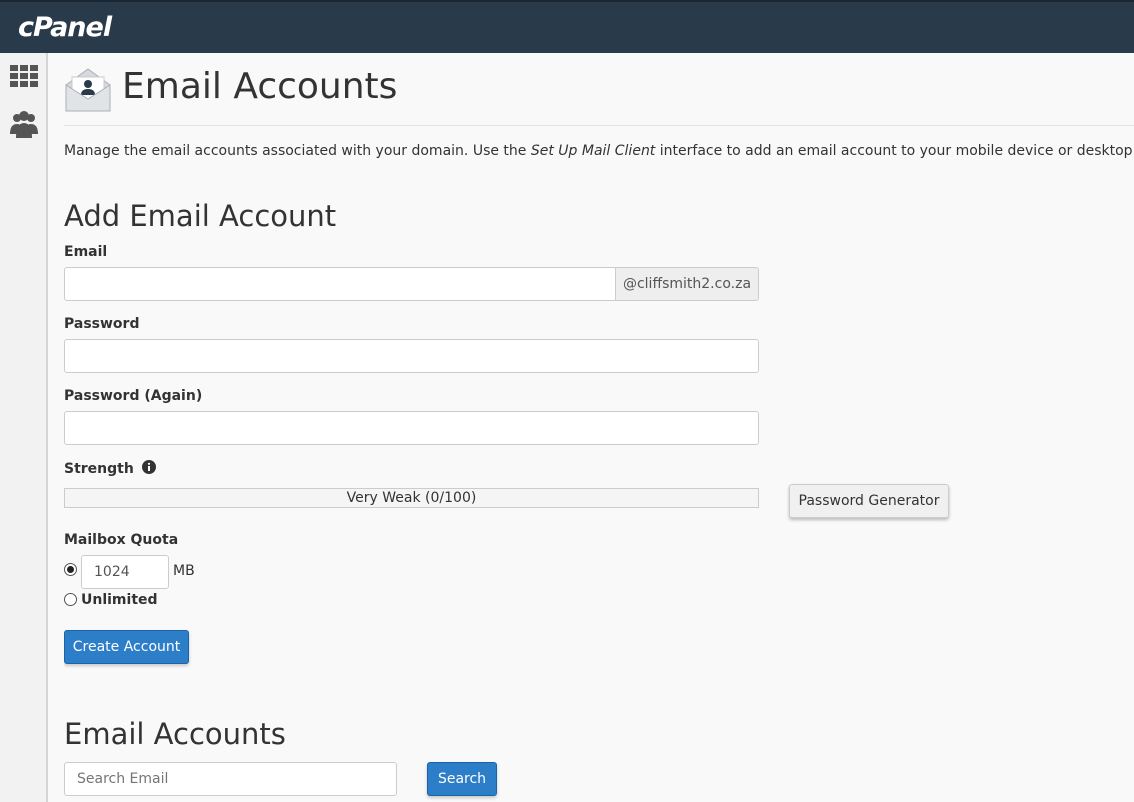 The height and width of the screenshot is (802, 1134). I want to click on domain-addon: @cliffsmith2.co.za, so click(687, 284).